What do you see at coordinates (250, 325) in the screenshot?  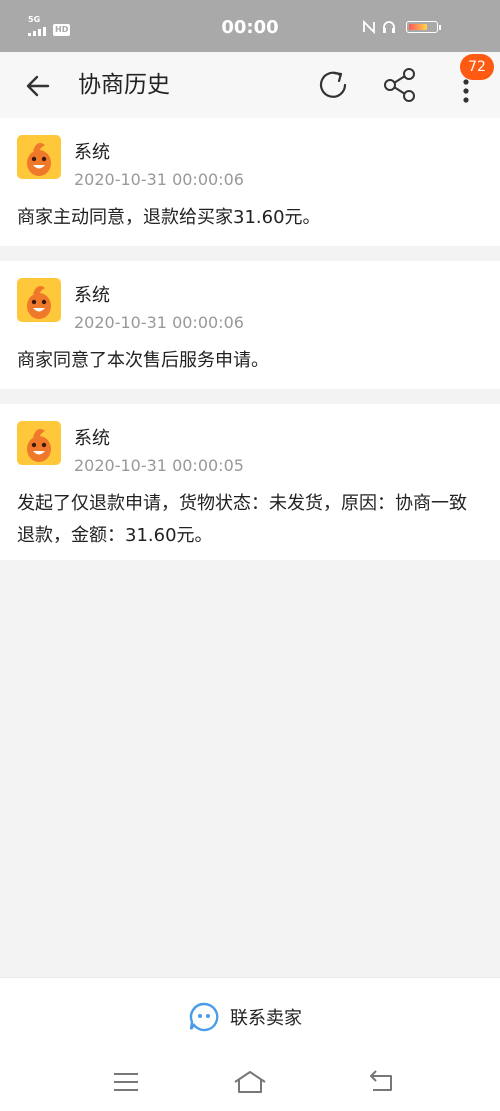 I see `message-card: 系统 2020-10-31 00:00:06 商家同意了本次售后服务申请。` at bounding box center [250, 325].